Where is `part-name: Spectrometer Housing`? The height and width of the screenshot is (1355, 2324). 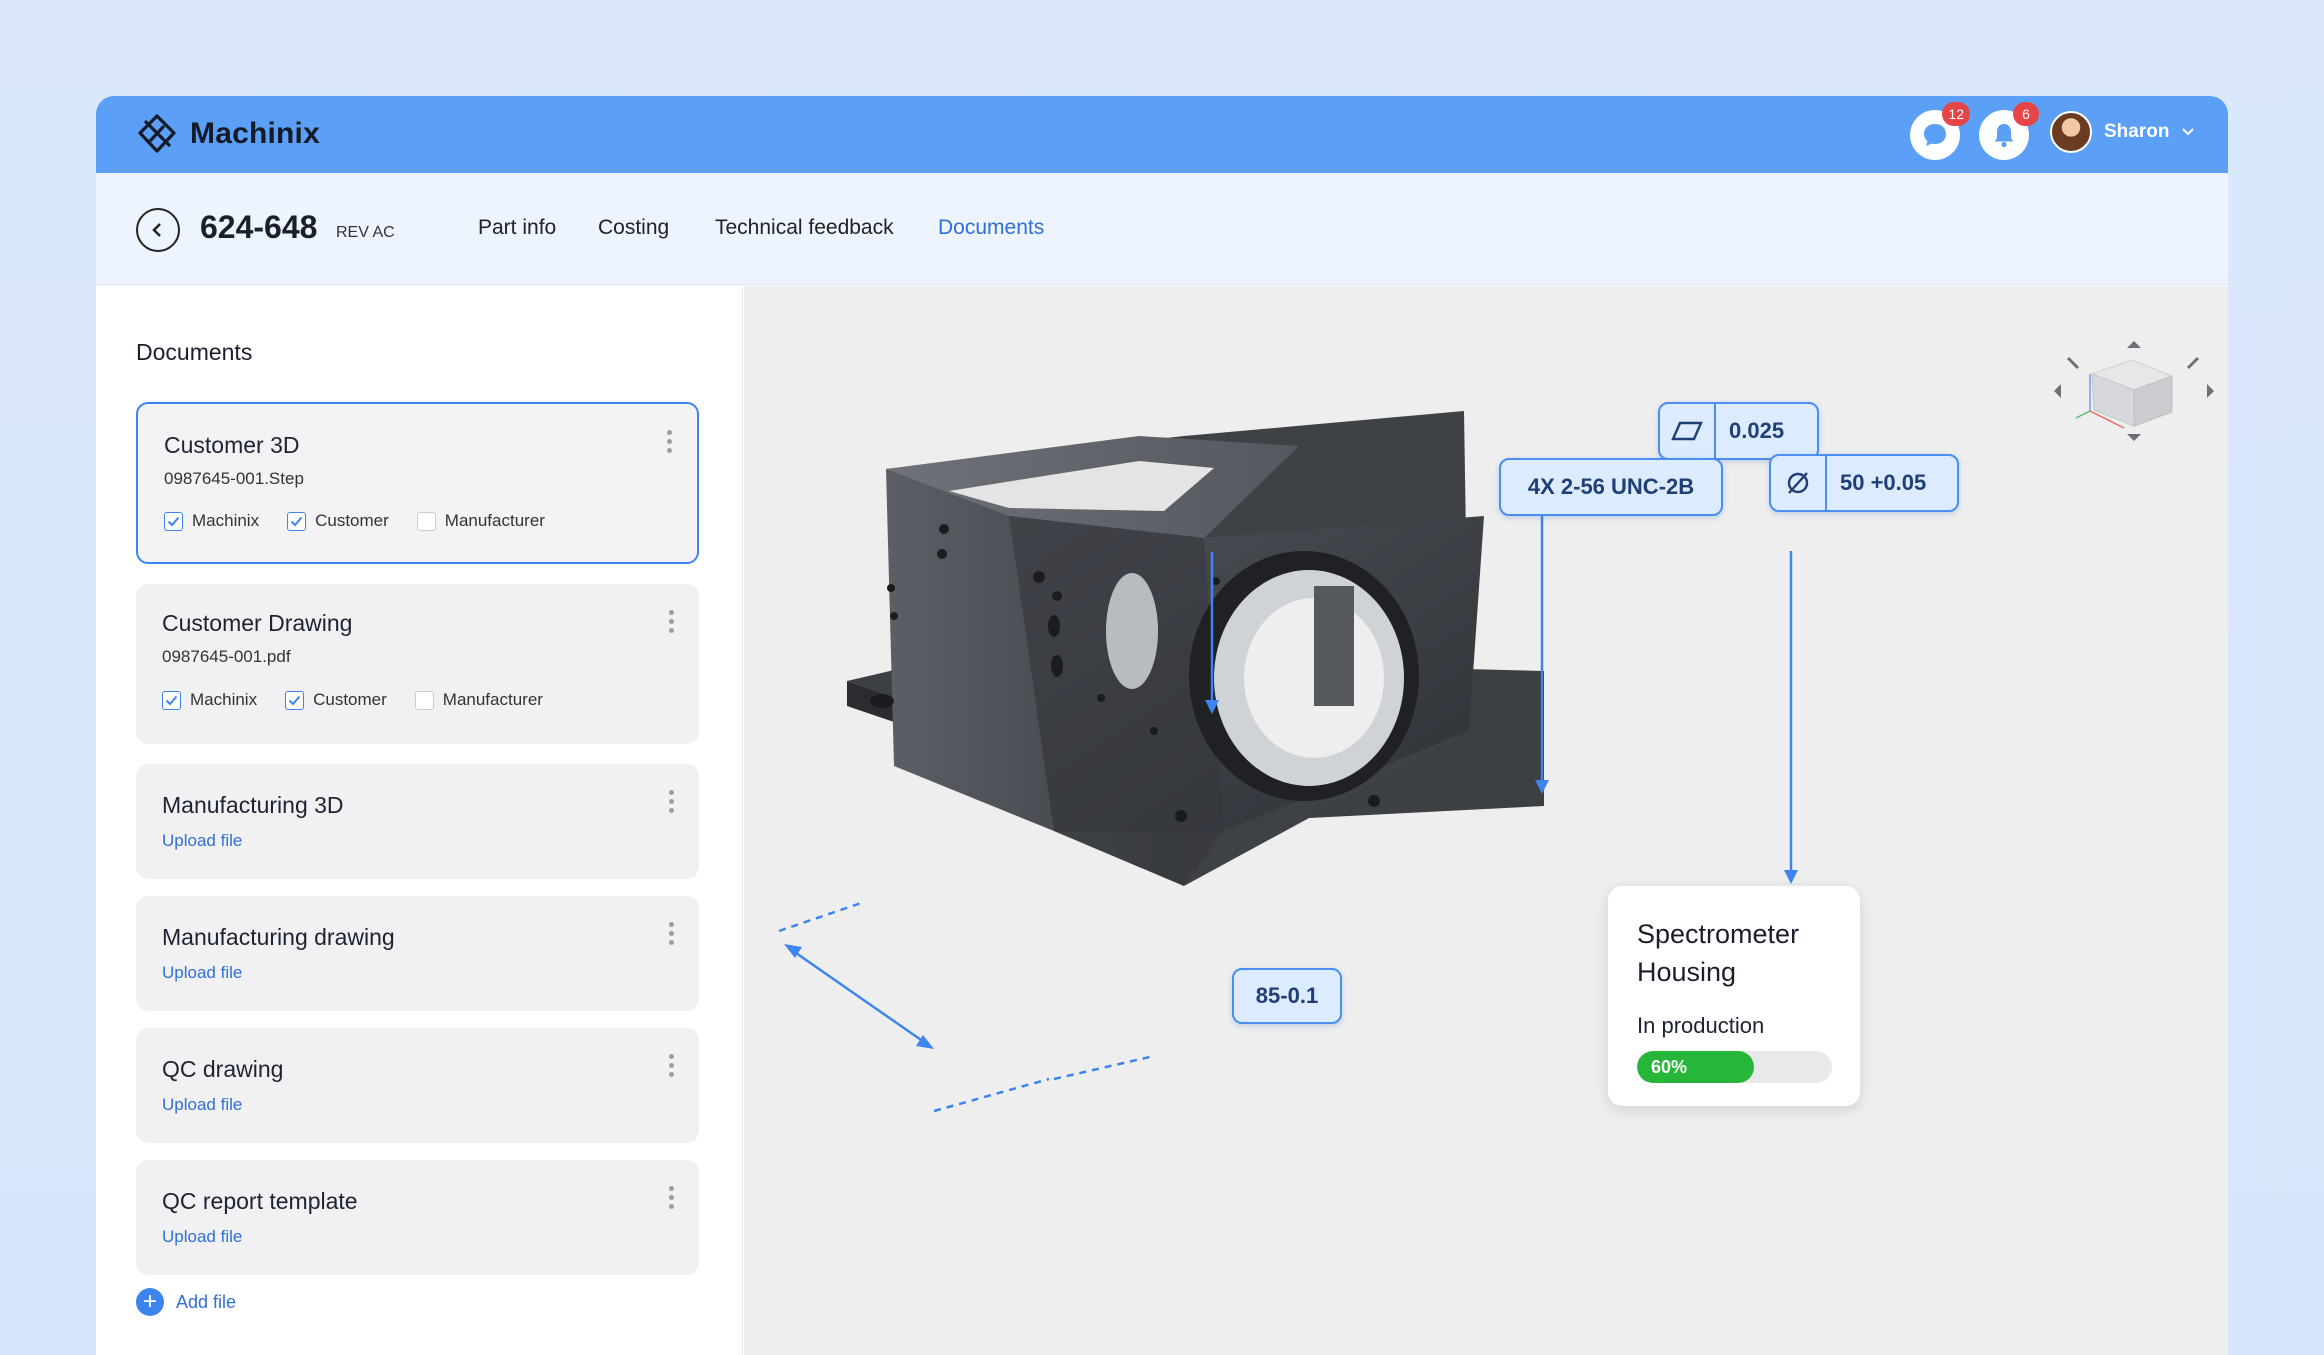
part-name: Spectrometer Housing is located at coordinates (1718, 953).